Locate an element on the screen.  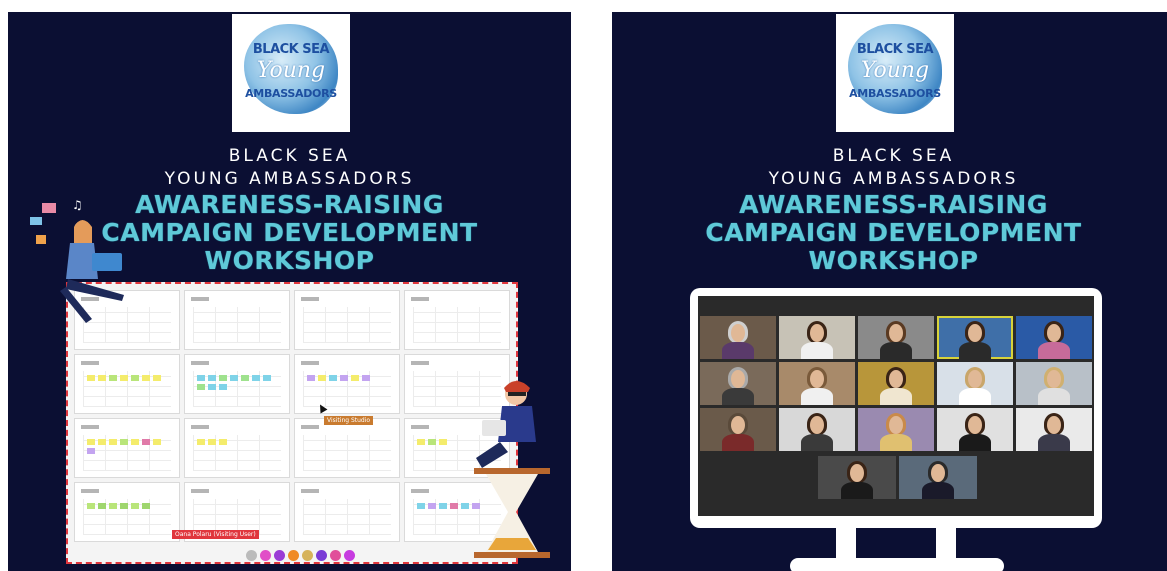
video-grid is located at coordinates (896, 383).